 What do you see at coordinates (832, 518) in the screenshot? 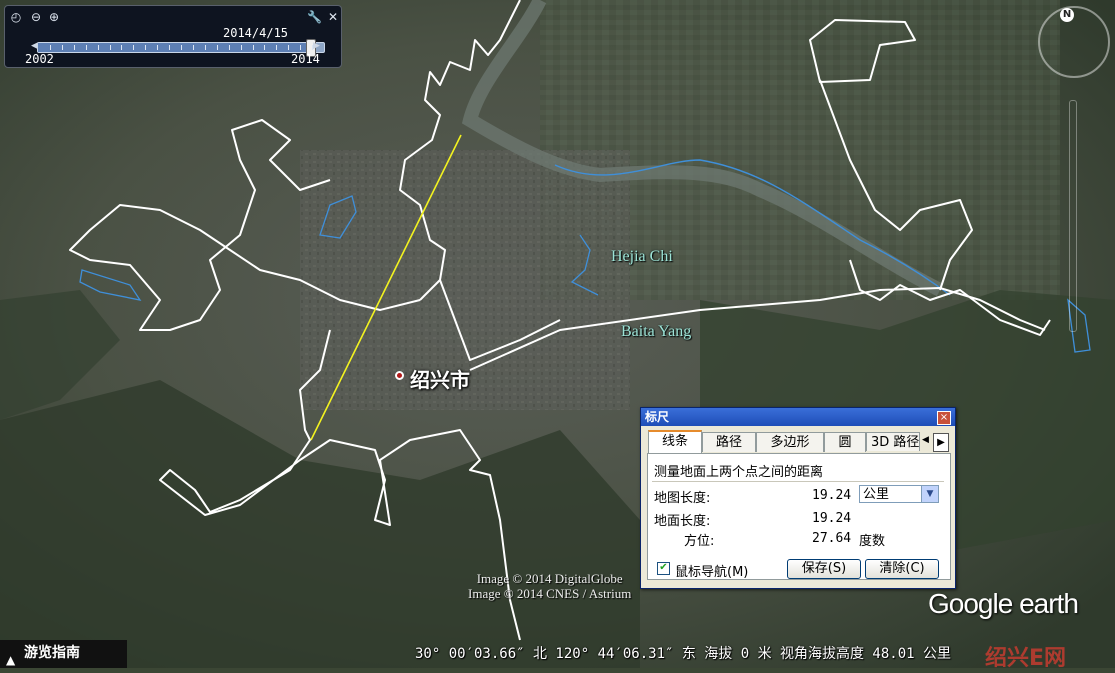
I see `ground-length-value: 19.24` at bounding box center [832, 518].